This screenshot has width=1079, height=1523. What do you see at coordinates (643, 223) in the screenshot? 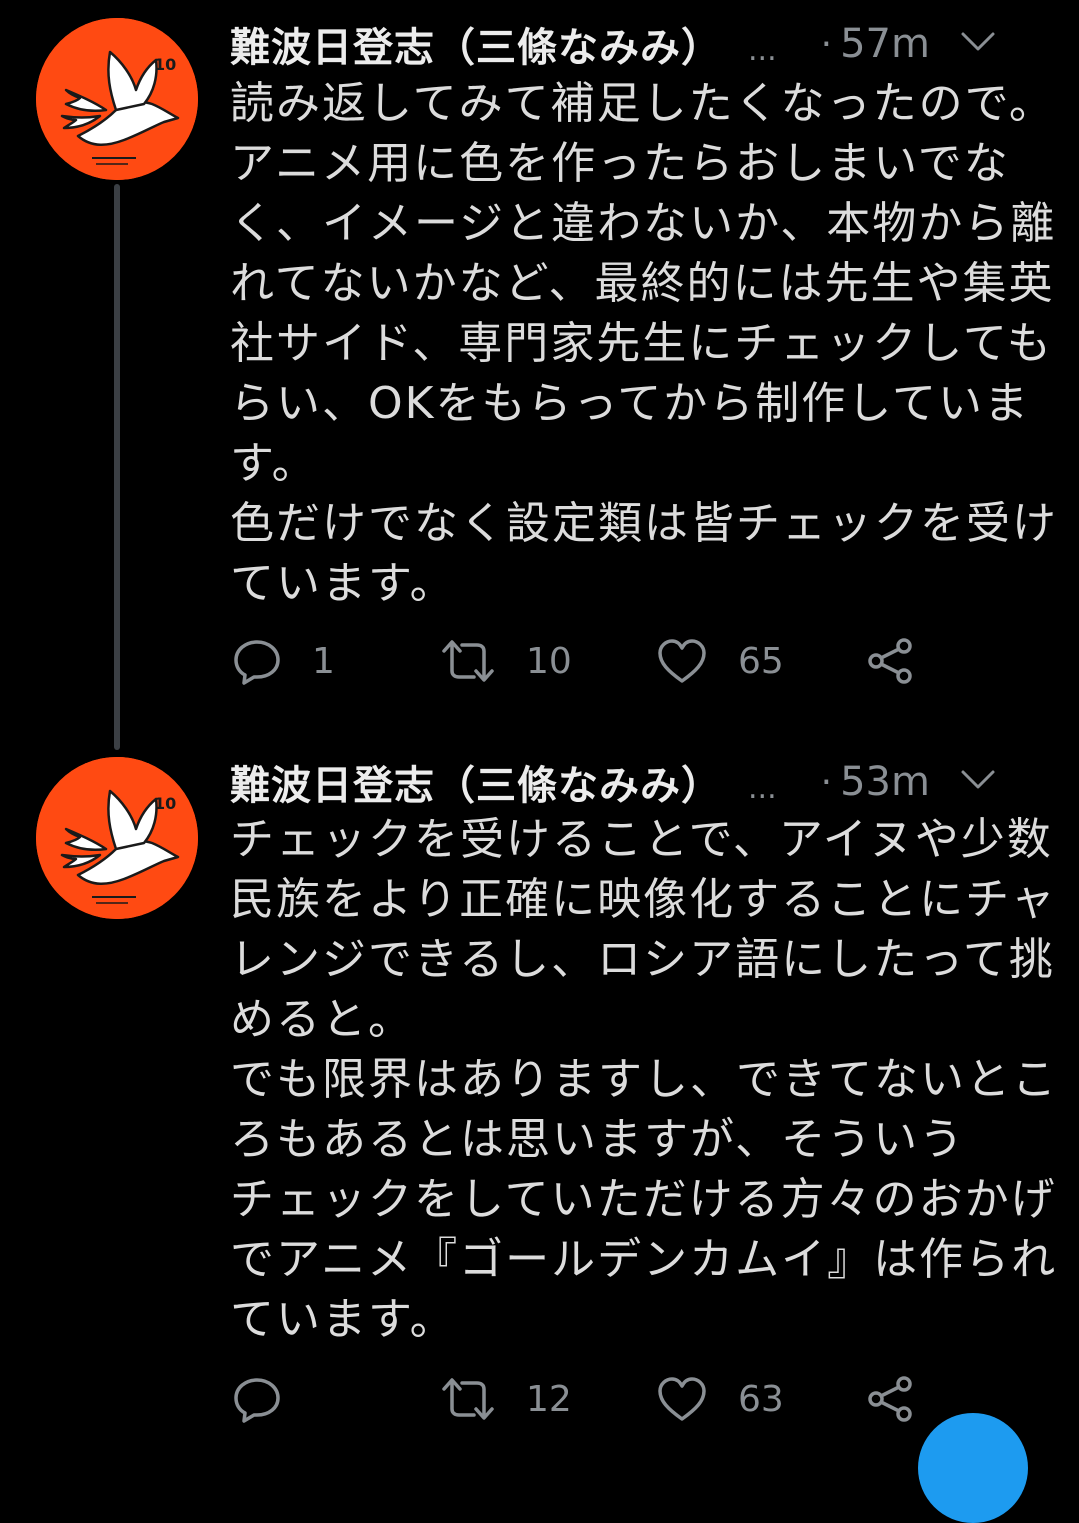
I see `tweet-text-line: く、イメージと違わないか、本物から離` at bounding box center [643, 223].